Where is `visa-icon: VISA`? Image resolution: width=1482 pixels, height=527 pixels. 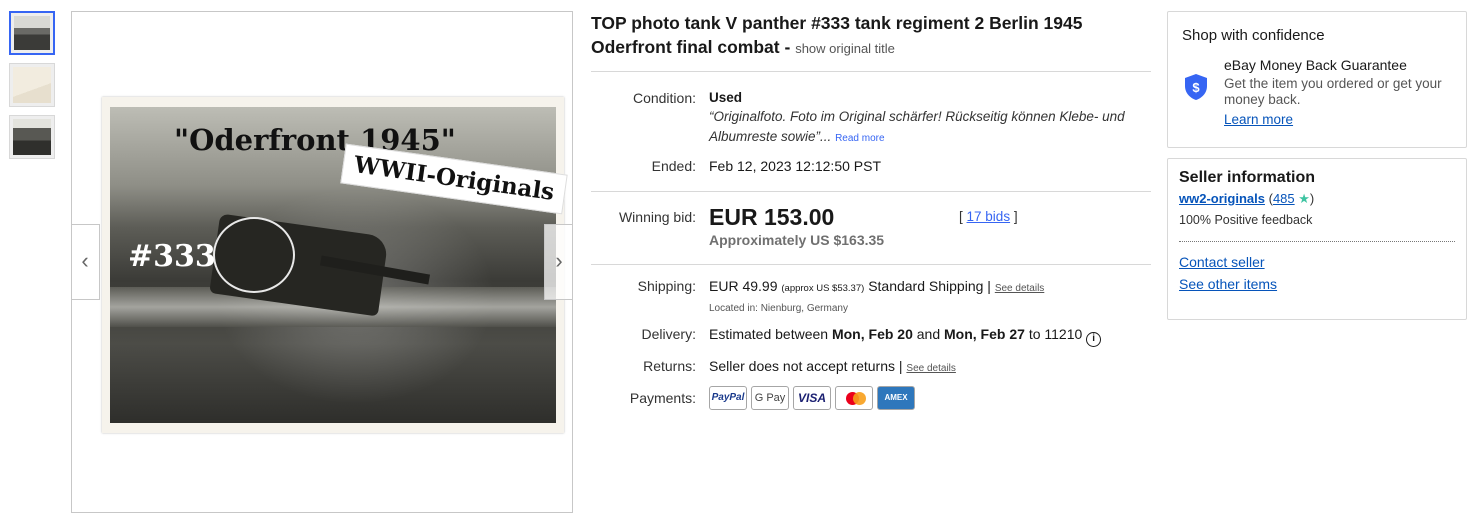
visa-icon: VISA is located at coordinates (812, 398).